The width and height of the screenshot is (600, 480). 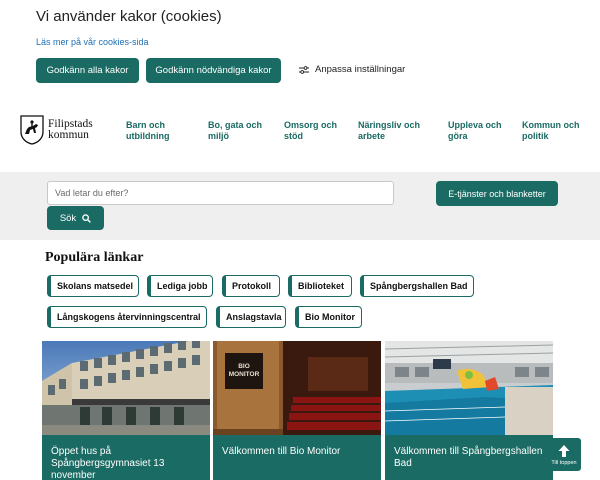 I want to click on bio-monitor-sign: BIO MONITOR, so click(x=244, y=371).